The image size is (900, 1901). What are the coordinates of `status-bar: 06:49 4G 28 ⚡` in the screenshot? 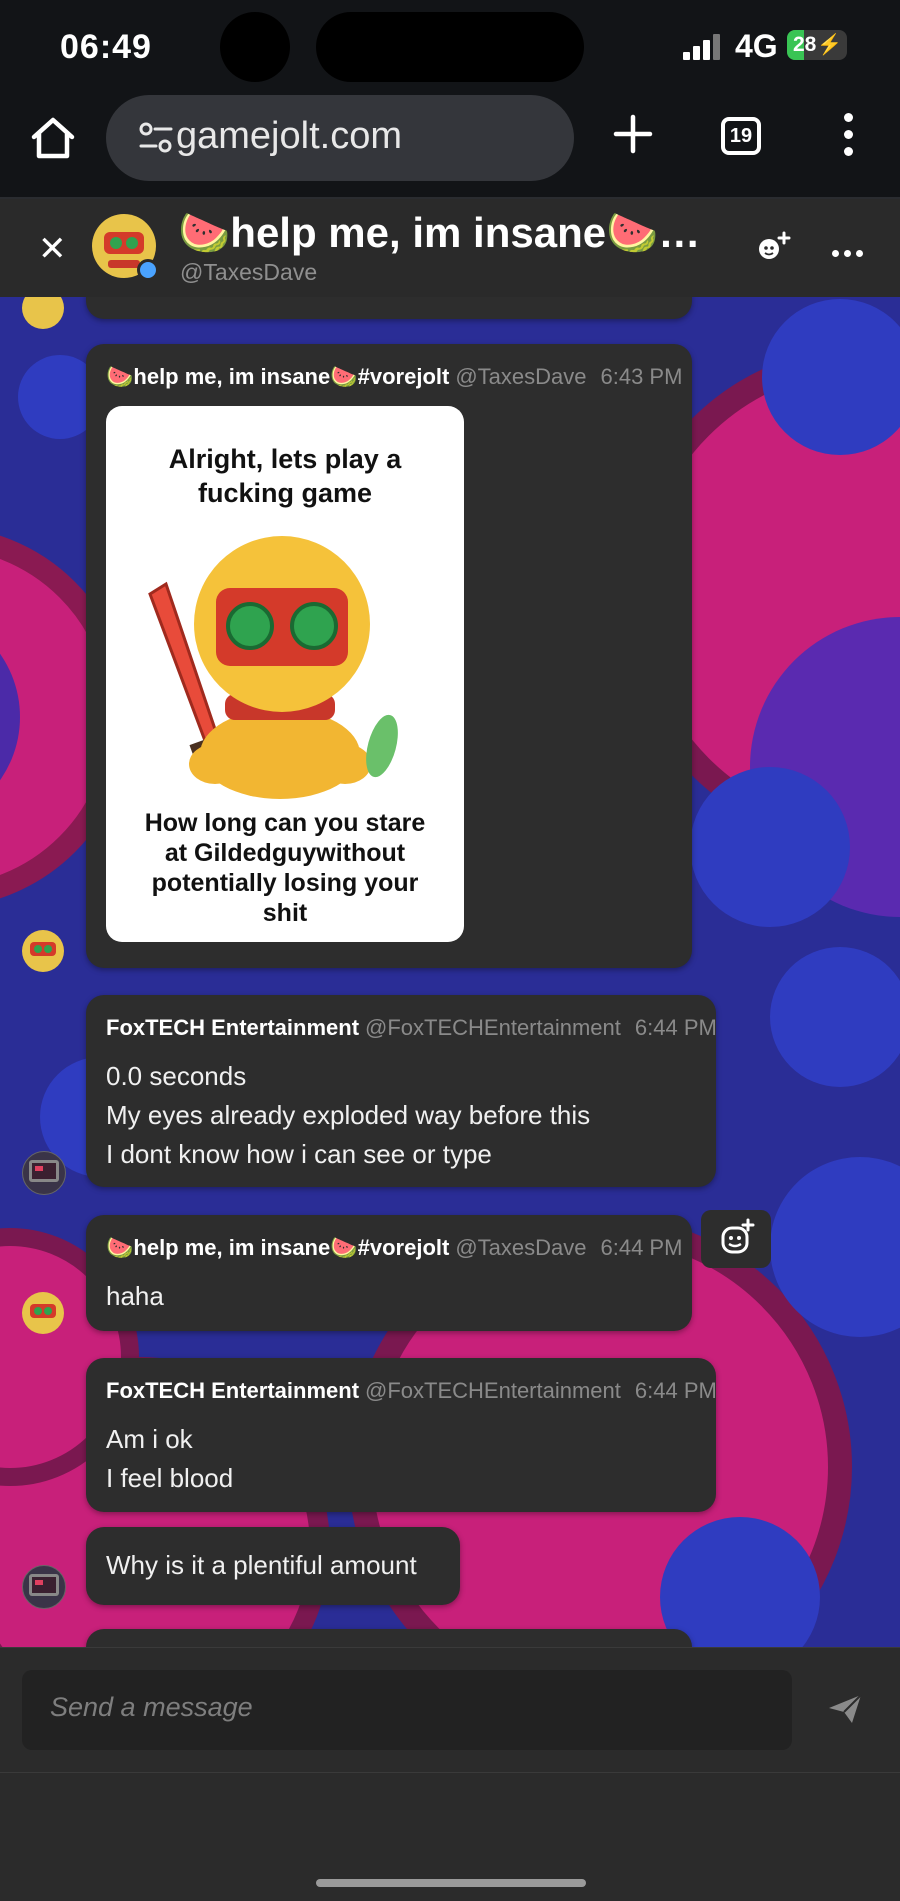 It's located at (450, 47).